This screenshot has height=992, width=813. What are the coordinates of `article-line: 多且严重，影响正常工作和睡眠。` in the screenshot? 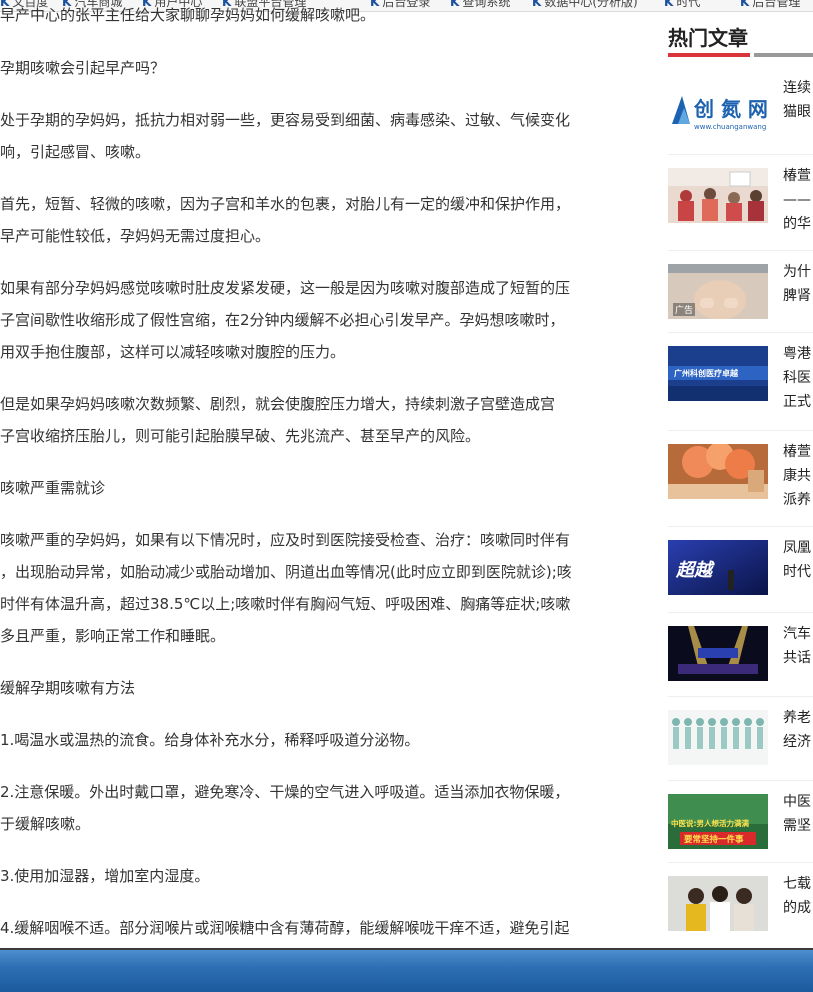 It's located at (113, 636).